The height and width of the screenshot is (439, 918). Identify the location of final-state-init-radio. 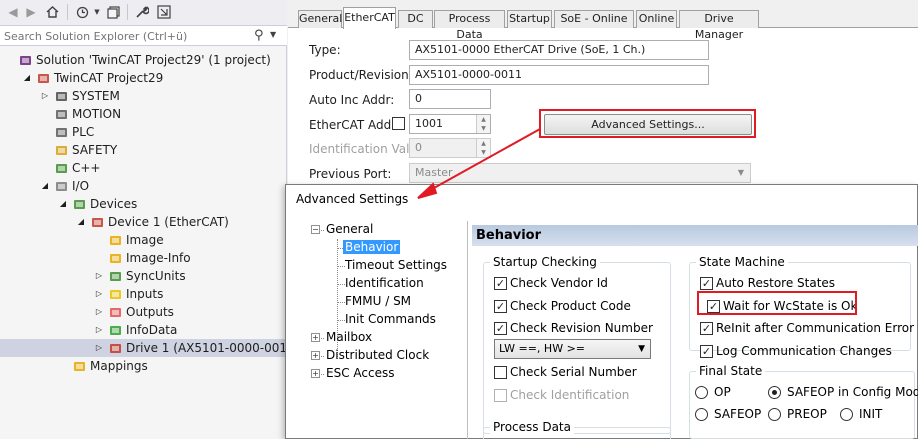
(846, 414).